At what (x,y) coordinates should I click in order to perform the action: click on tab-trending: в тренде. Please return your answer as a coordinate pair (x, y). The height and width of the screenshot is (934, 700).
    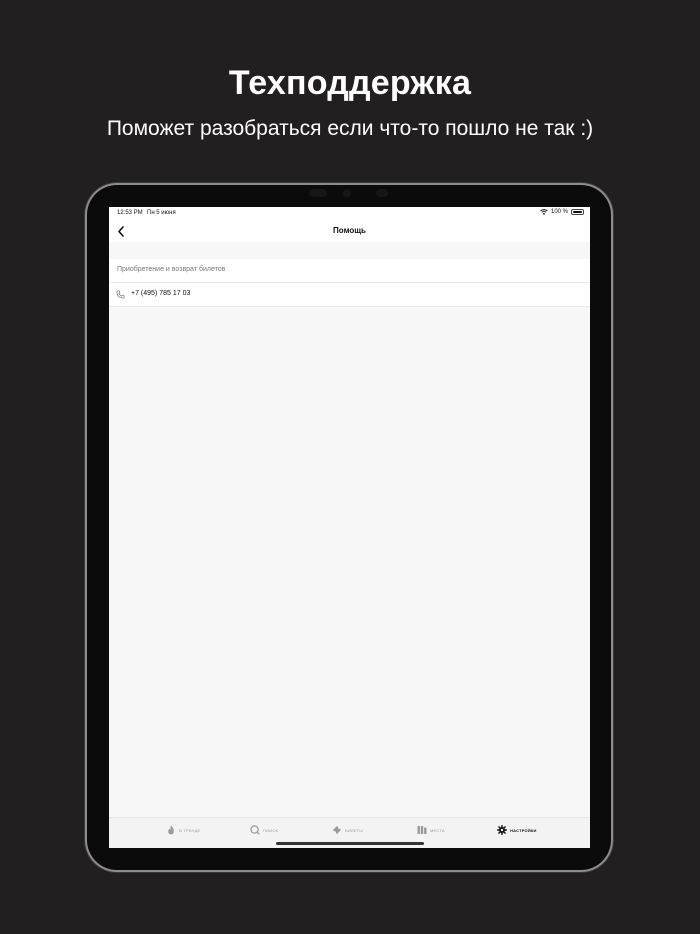
    Looking at the image, I should click on (183, 830).